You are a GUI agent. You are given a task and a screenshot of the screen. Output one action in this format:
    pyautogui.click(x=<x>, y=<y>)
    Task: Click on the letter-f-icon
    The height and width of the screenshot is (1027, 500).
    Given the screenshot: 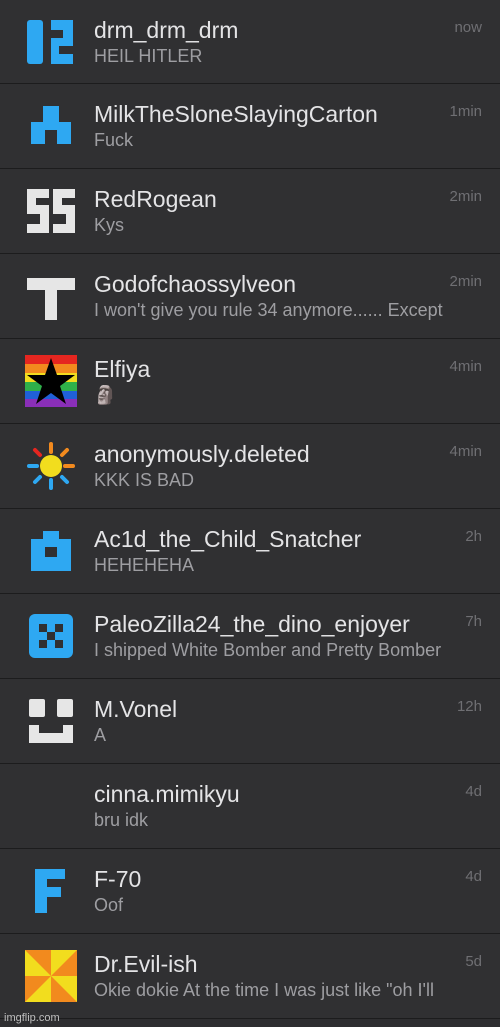 What is the action you would take?
    pyautogui.click(x=51, y=891)
    